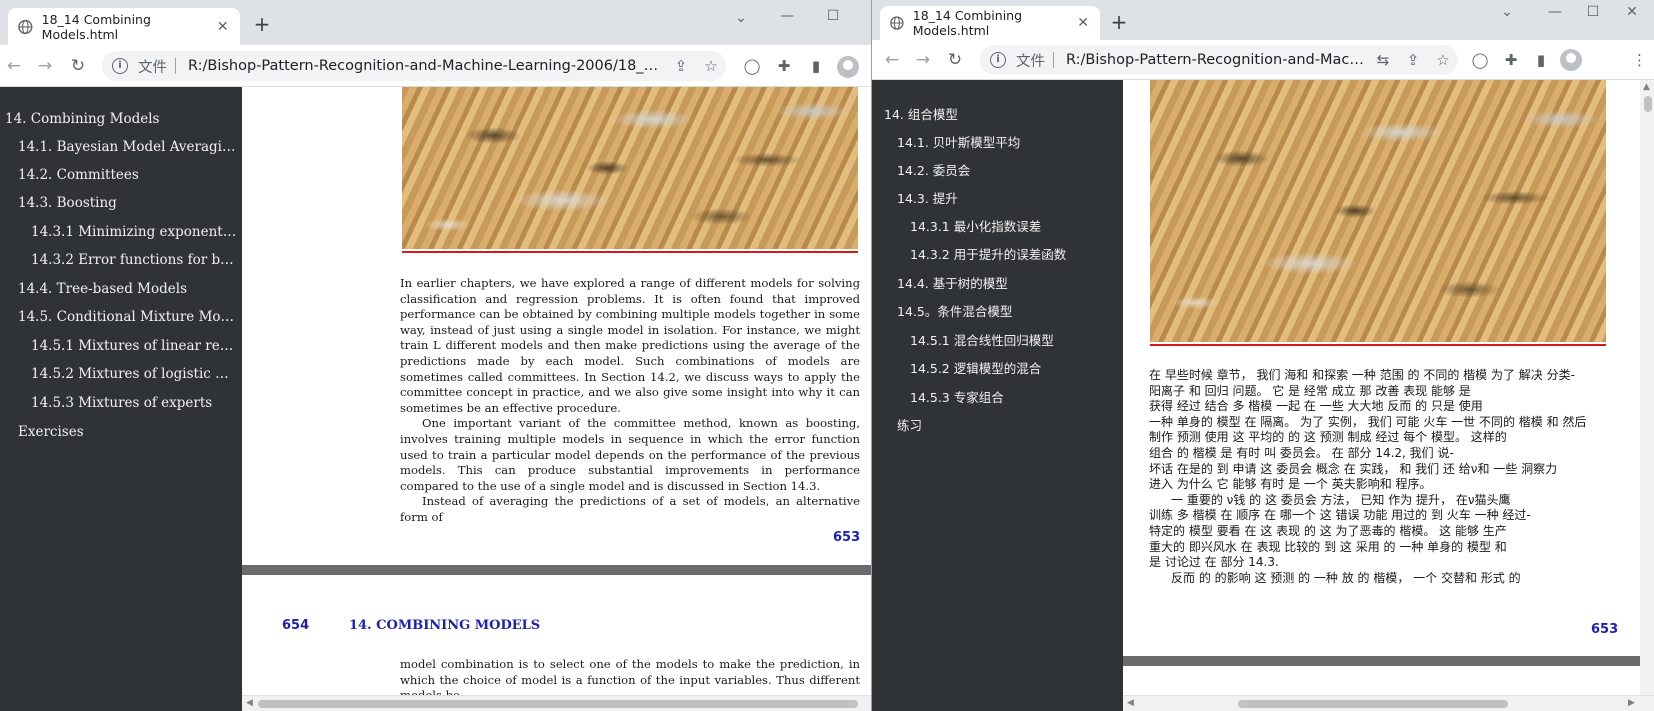  What do you see at coordinates (121, 119) in the screenshot?
I see `toc-item: 14. Combining Models` at bounding box center [121, 119].